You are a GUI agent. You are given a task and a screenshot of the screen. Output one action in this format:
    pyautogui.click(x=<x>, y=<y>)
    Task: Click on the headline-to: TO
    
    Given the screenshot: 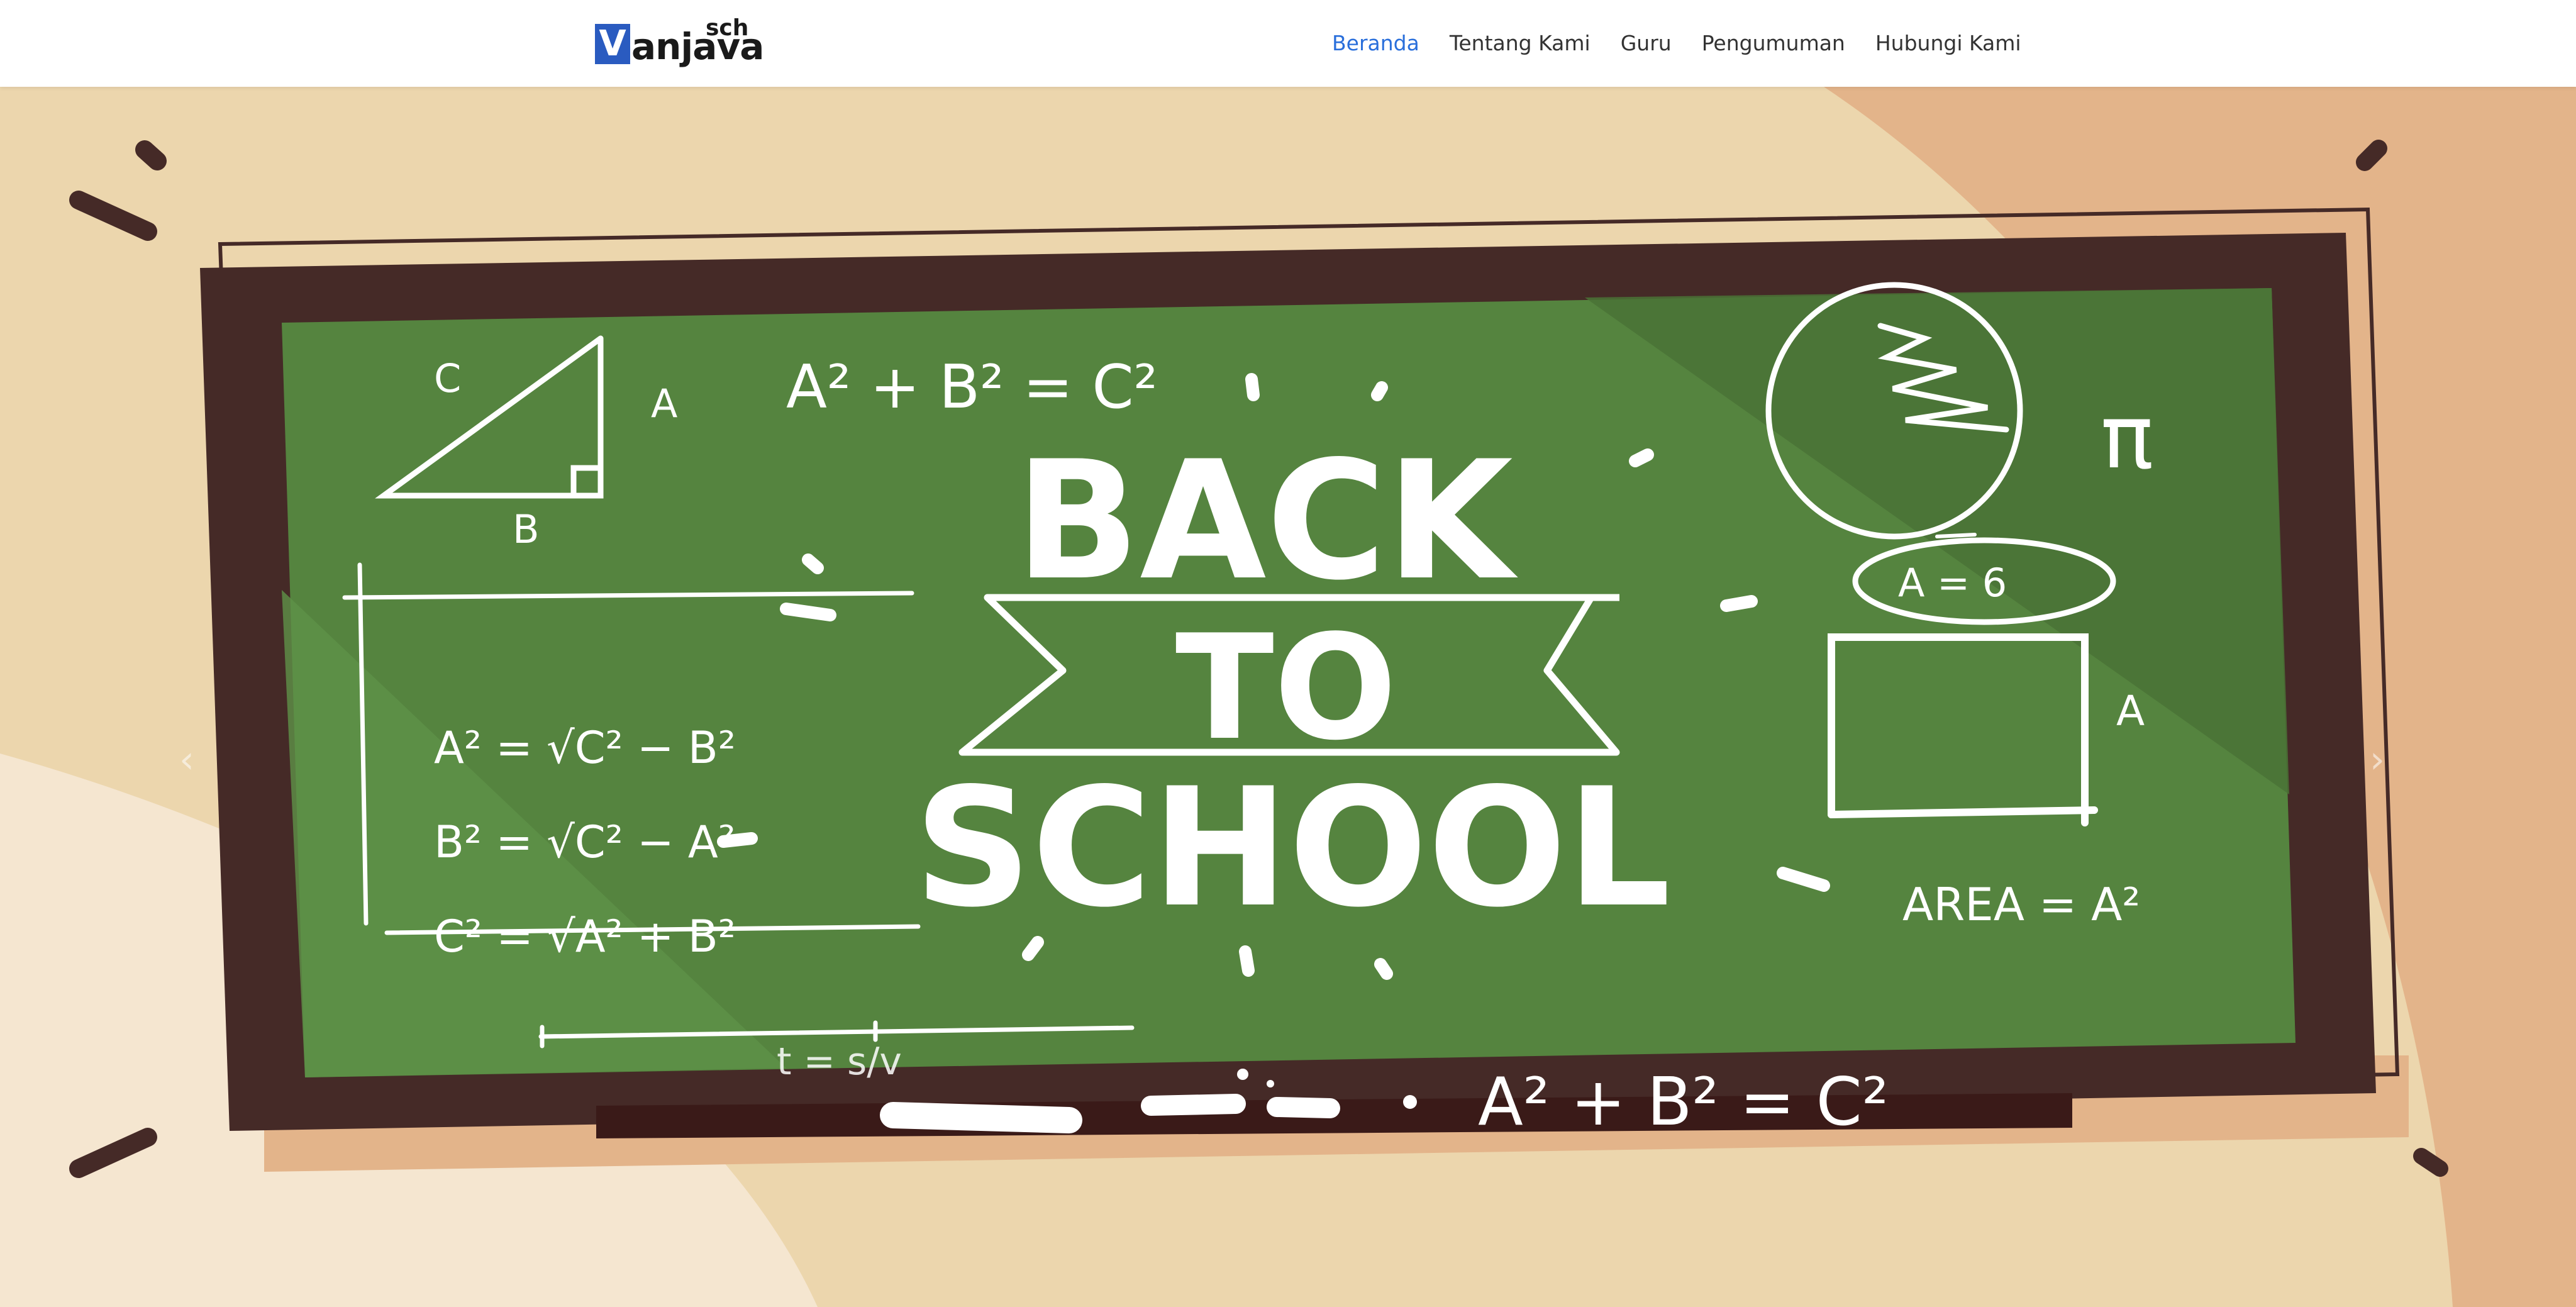 What is the action you would take?
    pyautogui.click(x=1286, y=688)
    